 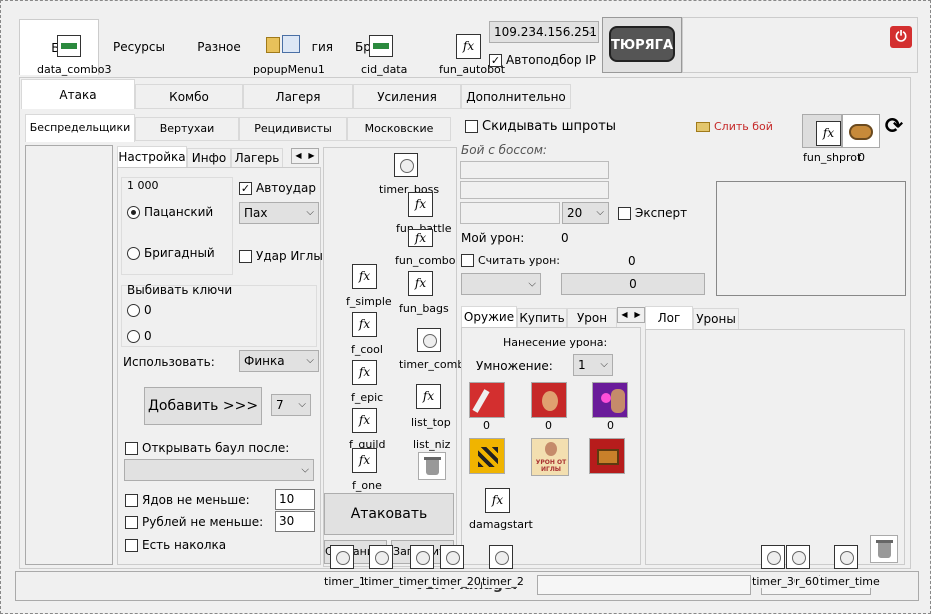 I want to click on add-count-combo: 7 ⌵, so click(x=291, y=405).